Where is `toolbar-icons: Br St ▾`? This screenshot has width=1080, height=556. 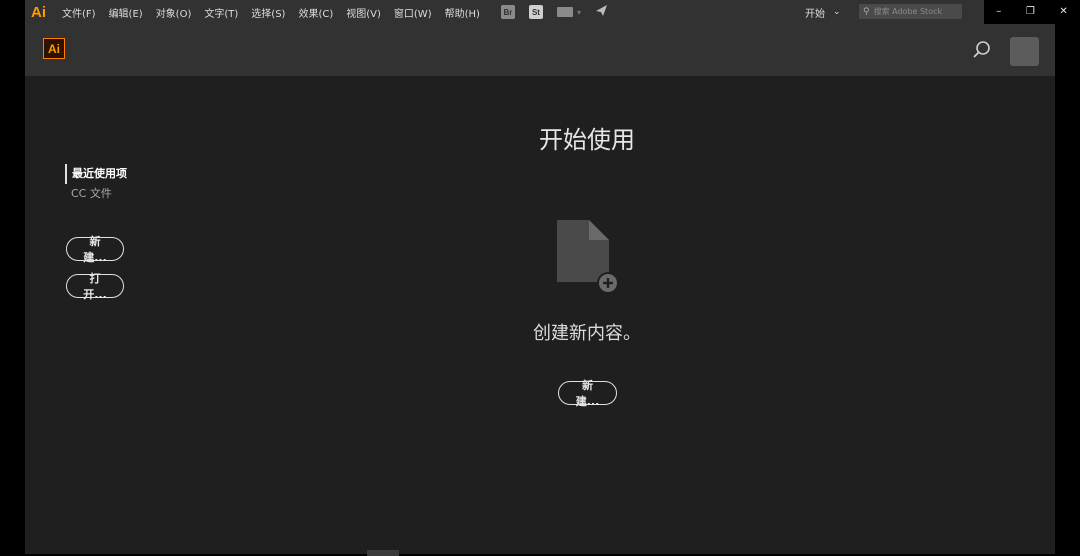
toolbar-icons: Br St ▾ is located at coordinates (561, 12).